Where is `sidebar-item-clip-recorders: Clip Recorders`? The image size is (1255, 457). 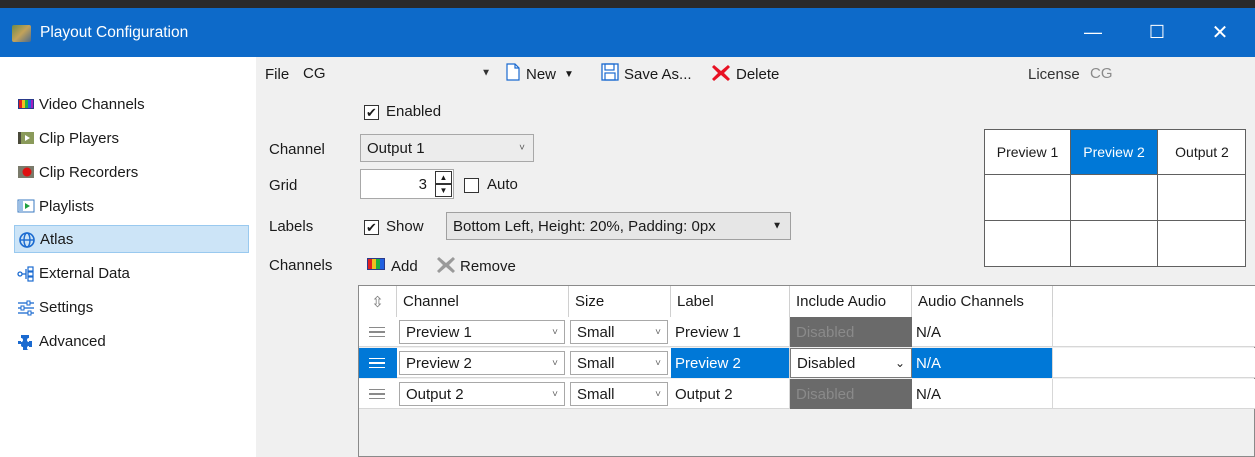
sidebar-item-clip-recorders: Clip Recorders is located at coordinates (133, 172).